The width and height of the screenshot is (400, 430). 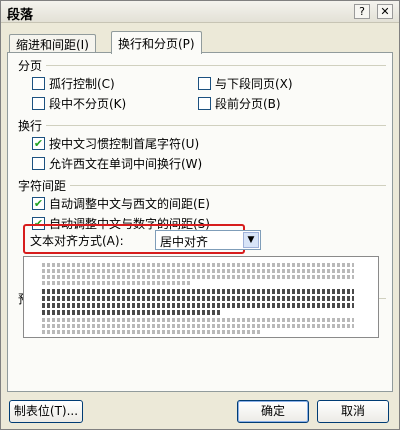 I want to click on checkbox-label: 允许西文在单词中间换行(W), so click(x=126, y=164).